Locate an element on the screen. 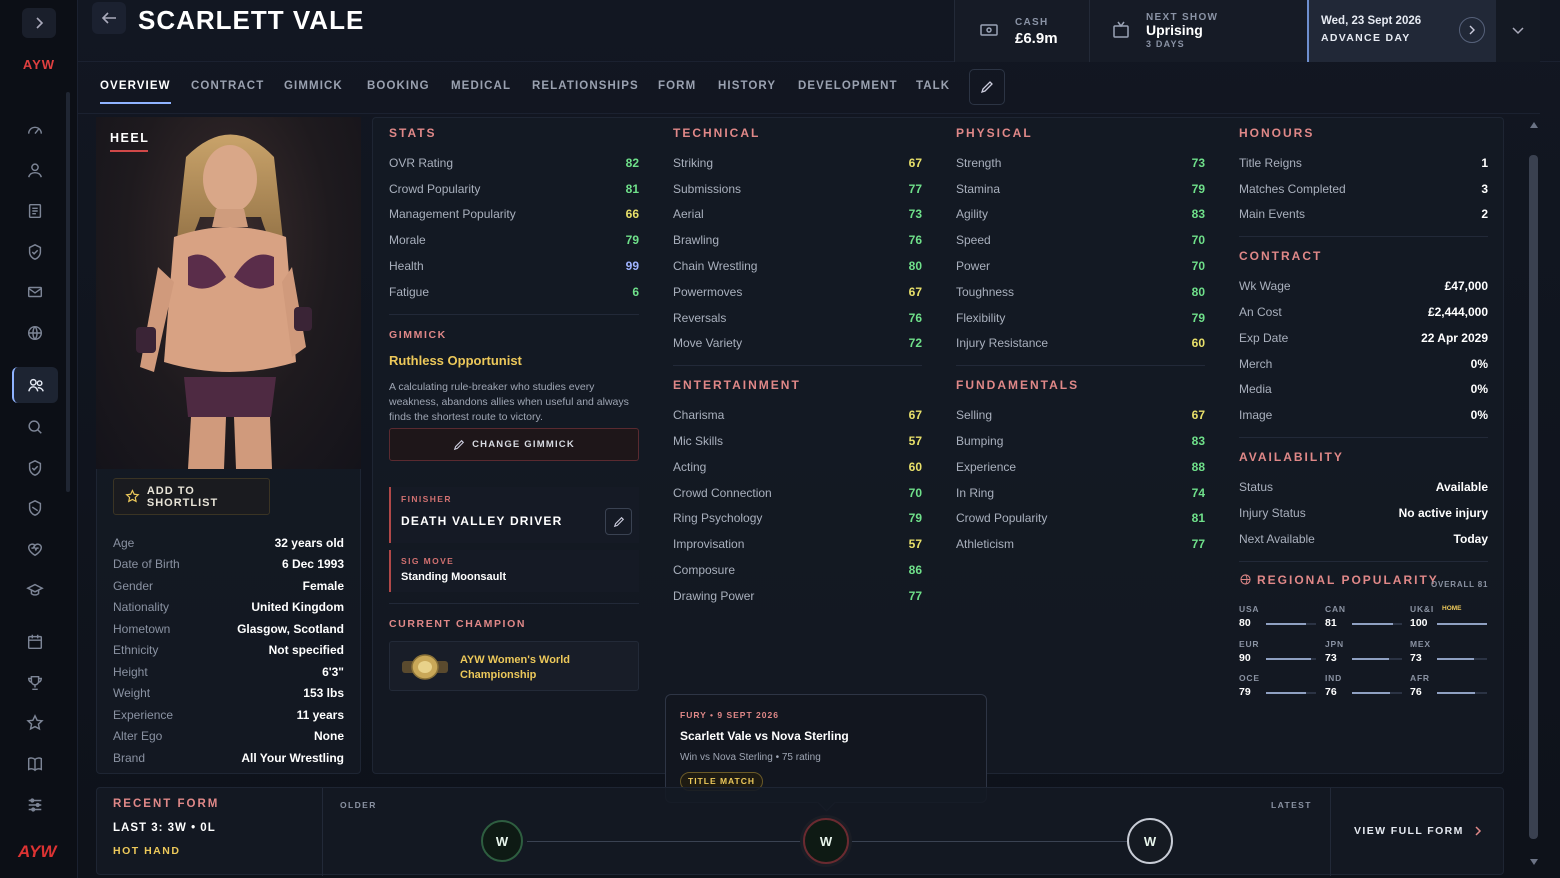 This screenshot has width=1560, height=878. stat-row: Management Popularity 66 is located at coordinates (514, 215).